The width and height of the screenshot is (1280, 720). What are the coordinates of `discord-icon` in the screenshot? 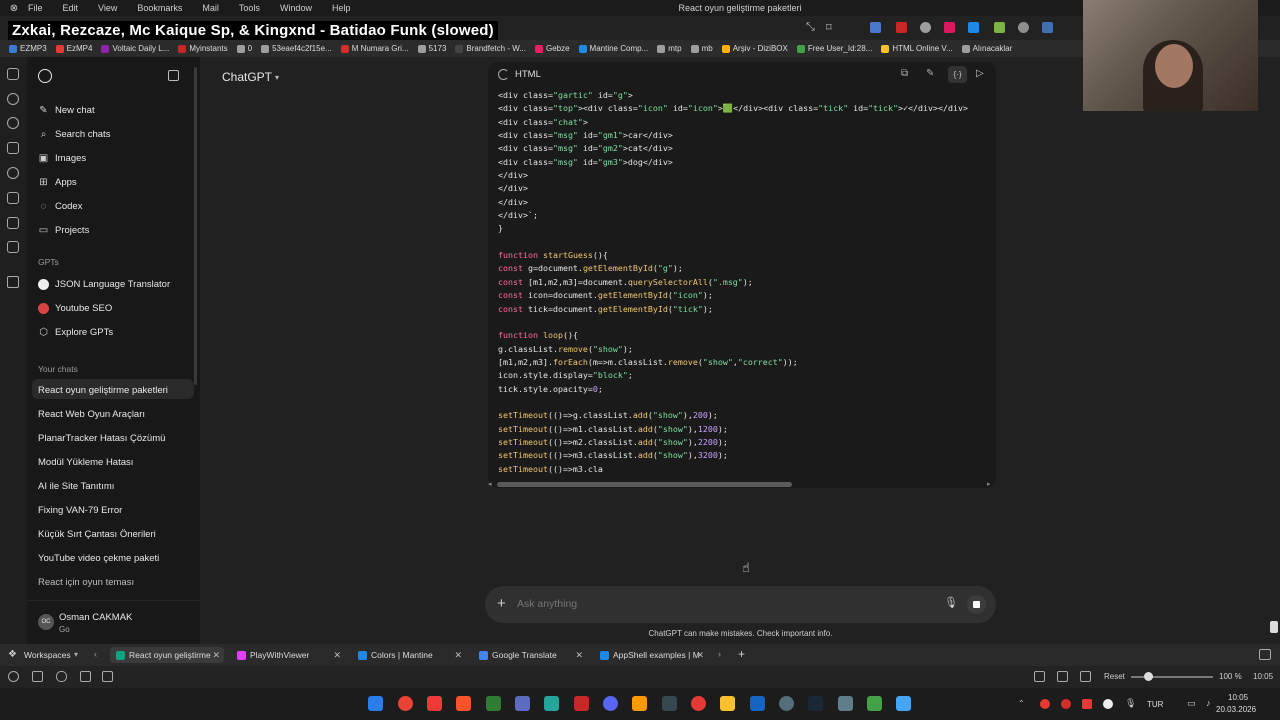 It's located at (610, 703).